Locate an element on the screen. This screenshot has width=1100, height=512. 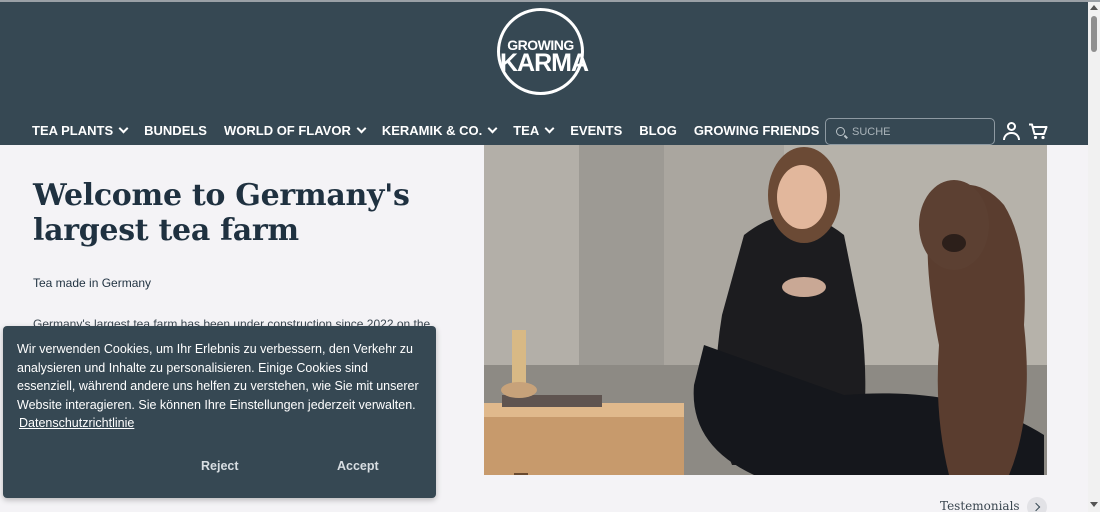
brand-logo: GROWING KARMA is located at coordinates (543, 51).